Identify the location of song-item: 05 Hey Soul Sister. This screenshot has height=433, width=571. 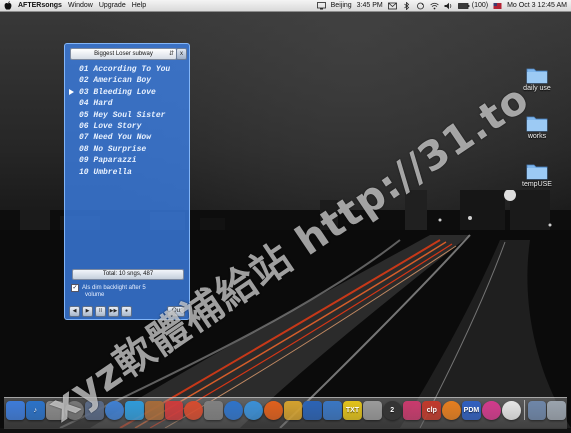
(124, 115).